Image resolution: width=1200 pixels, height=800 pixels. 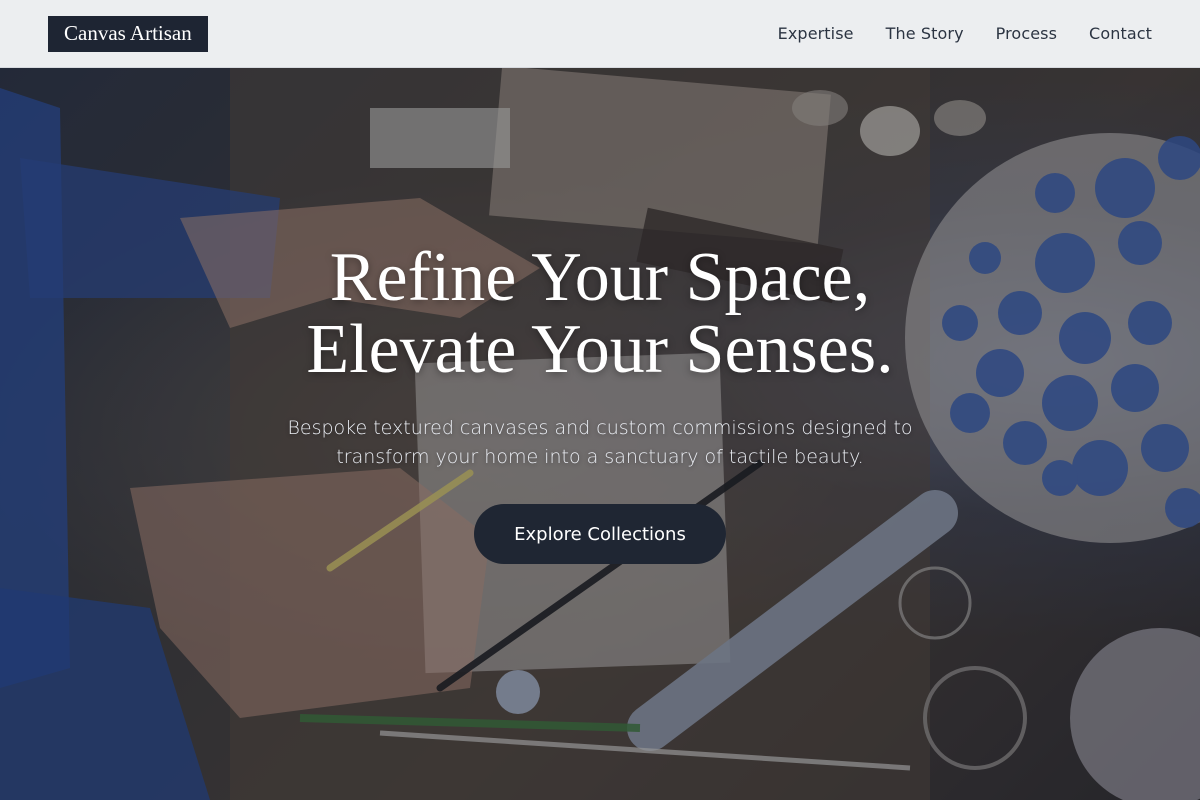 I want to click on hero-headline: Refine Your Space, Elevate Your Senses., so click(x=599, y=314).